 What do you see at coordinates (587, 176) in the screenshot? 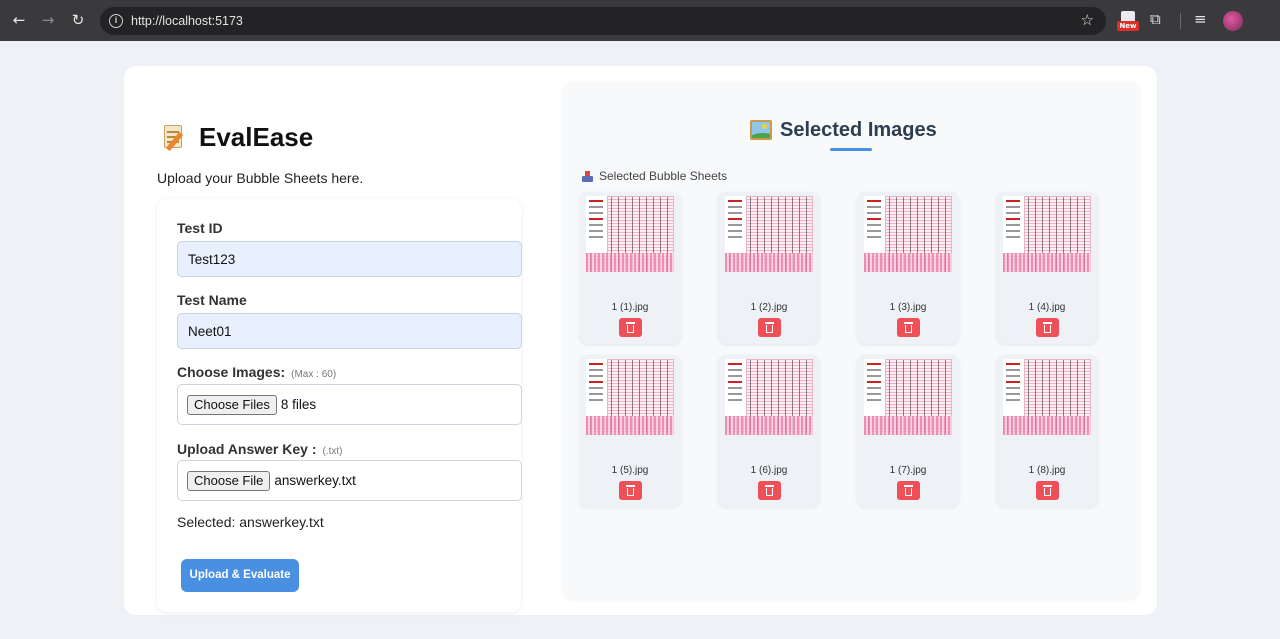
I see `inbox-tray-icon` at bounding box center [587, 176].